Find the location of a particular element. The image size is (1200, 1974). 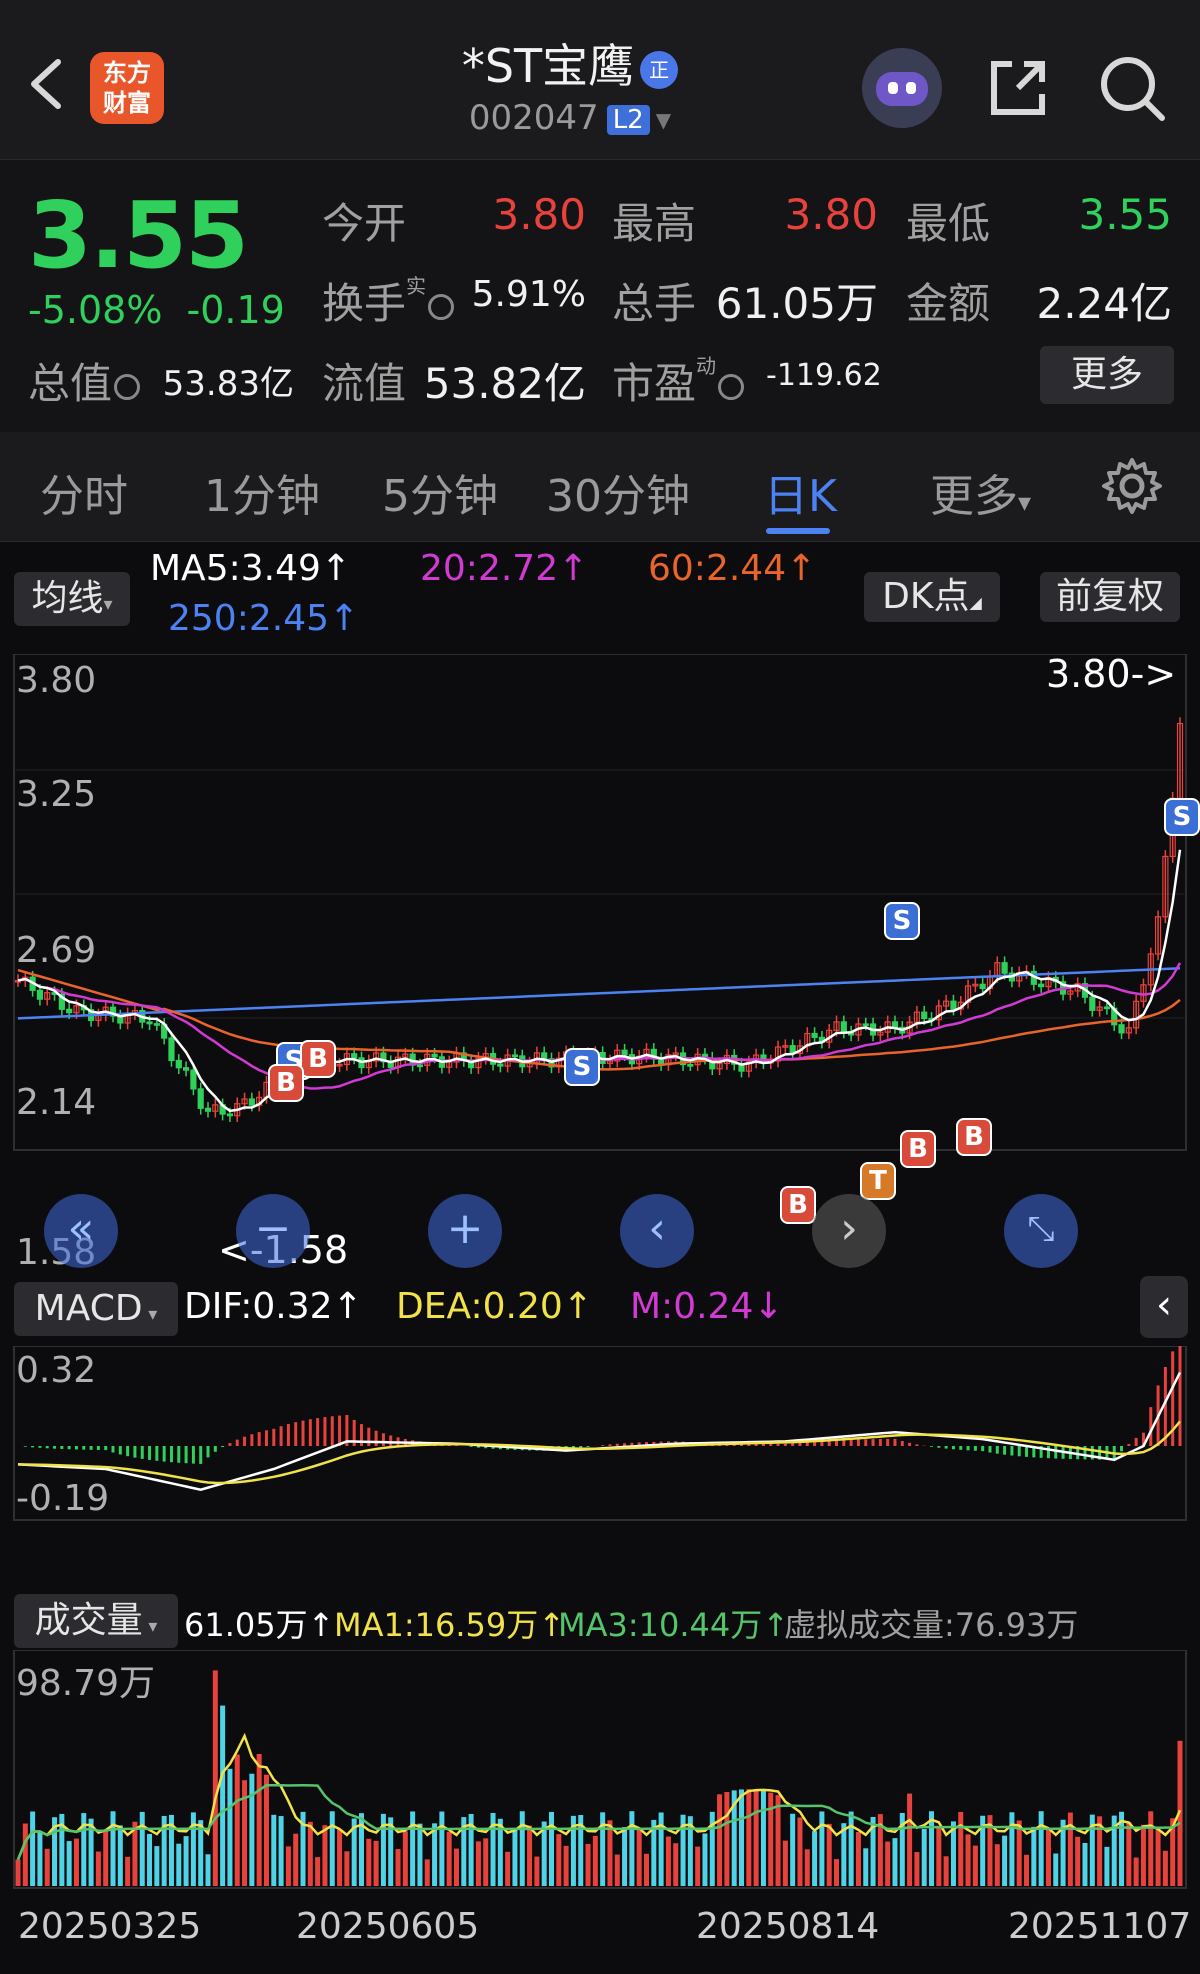

stock-code-row: 002047 L2 ▼ is located at coordinates (570, 118).